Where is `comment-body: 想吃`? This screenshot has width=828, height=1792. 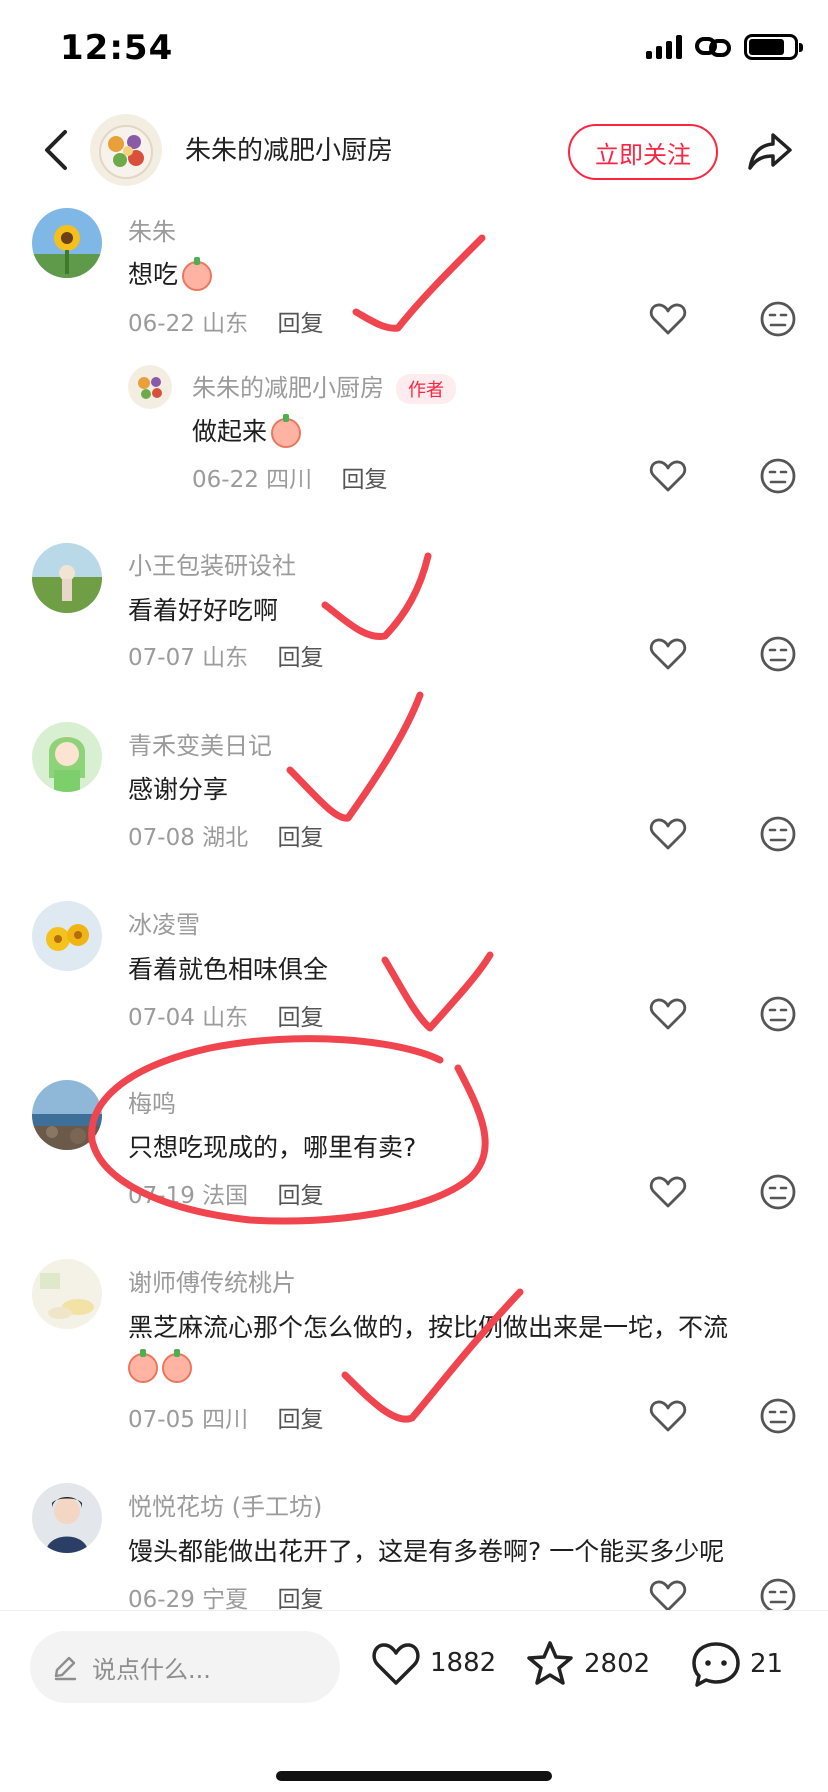 comment-body: 想吃 is located at coordinates (153, 274).